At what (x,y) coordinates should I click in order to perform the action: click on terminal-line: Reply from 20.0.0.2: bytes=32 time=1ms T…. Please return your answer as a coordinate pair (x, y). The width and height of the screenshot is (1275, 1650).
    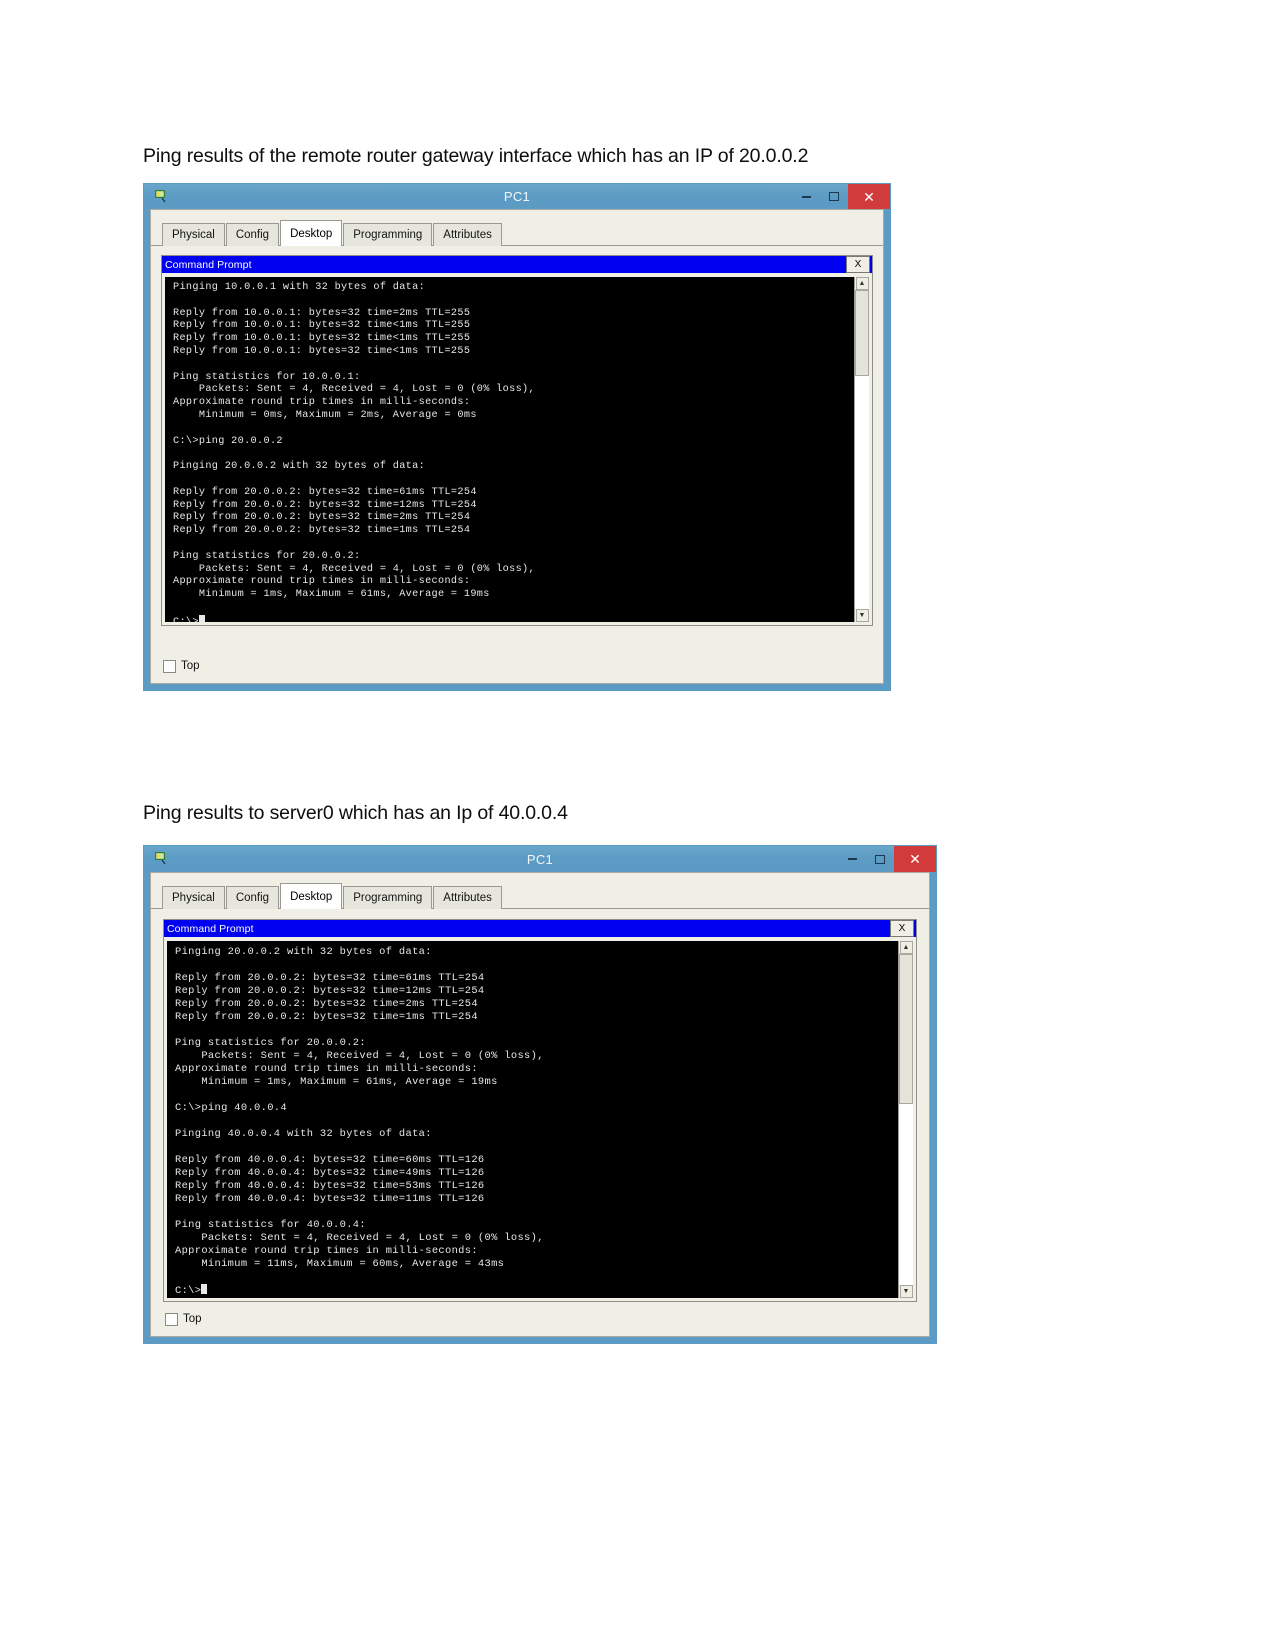
    Looking at the image, I should click on (326, 1017).